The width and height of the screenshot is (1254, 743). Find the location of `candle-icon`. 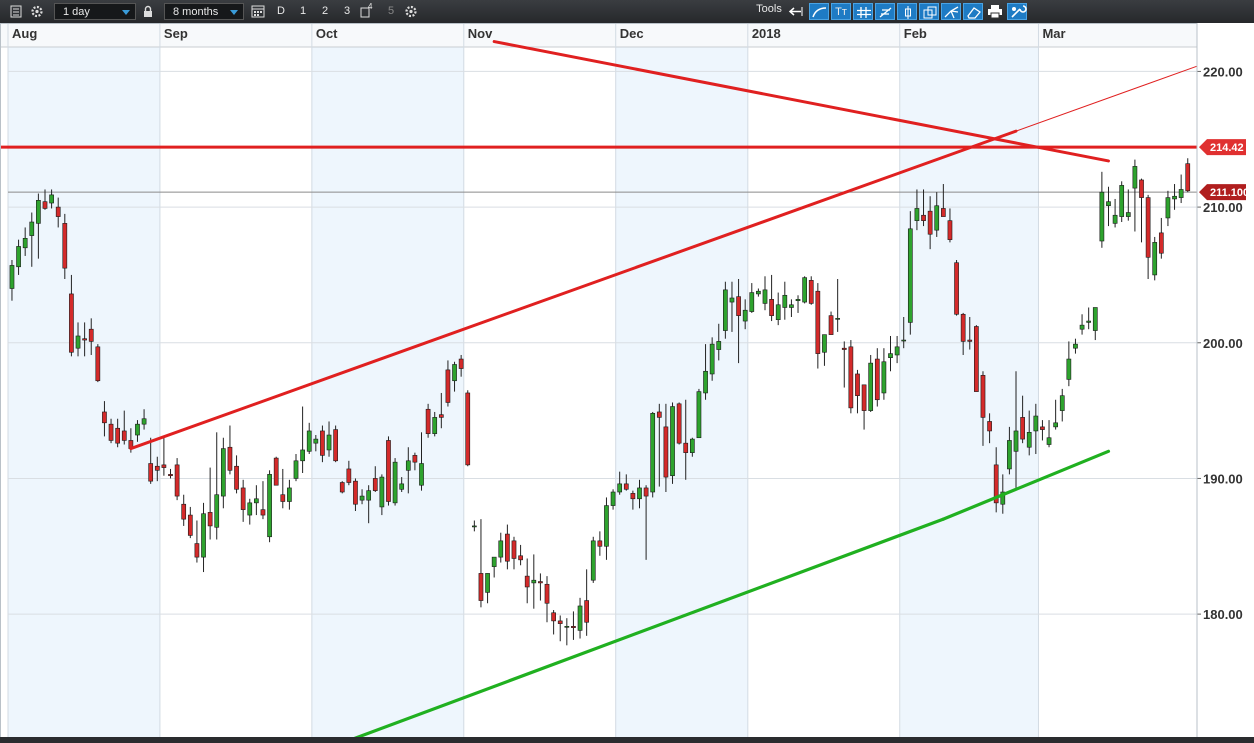

candle-icon is located at coordinates (907, 11).